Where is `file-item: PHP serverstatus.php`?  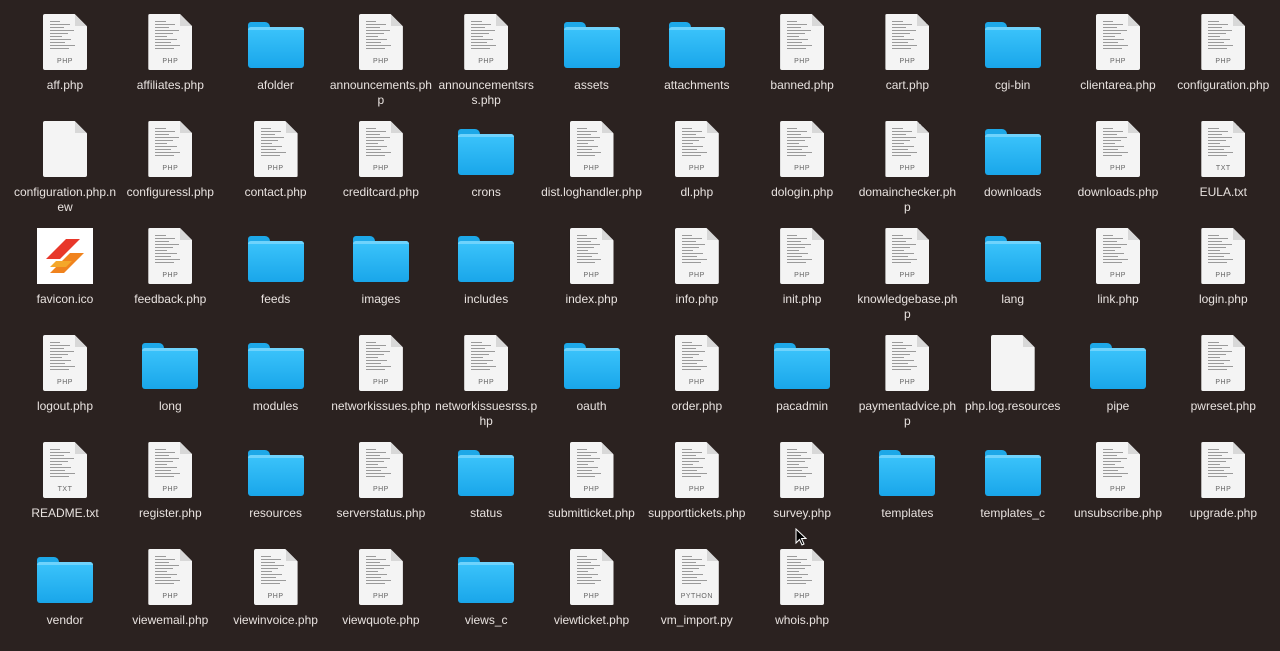
file-item: PHP serverstatus.php is located at coordinates (381, 492).